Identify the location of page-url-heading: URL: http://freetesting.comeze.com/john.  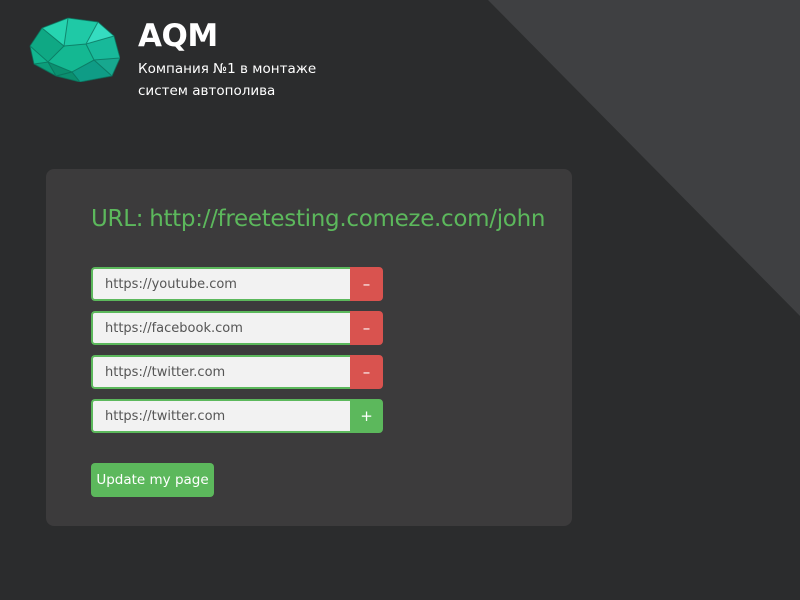
(318, 219).